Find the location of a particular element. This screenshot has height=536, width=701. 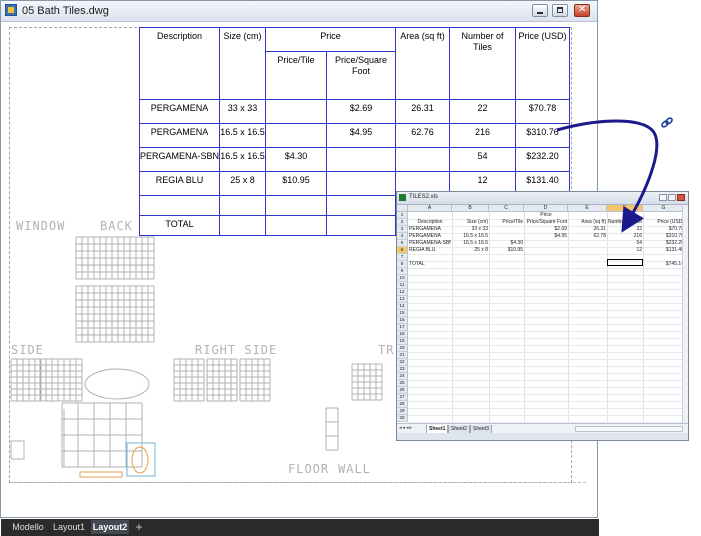

row-header: 14 is located at coordinates (402, 306).